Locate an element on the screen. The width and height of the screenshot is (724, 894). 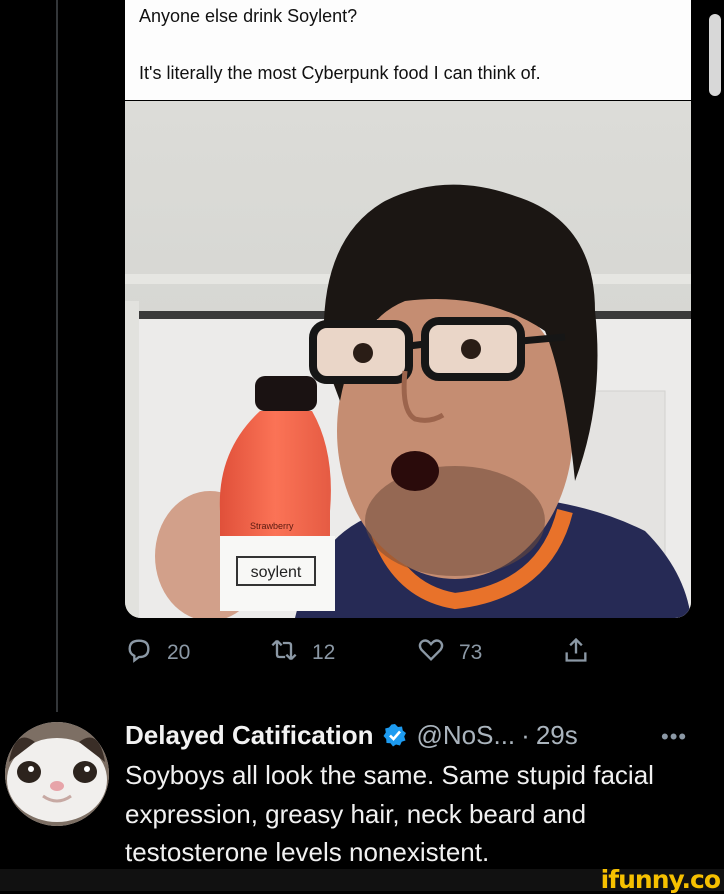
quoted-tweet-line-1: Anyone else drink Soylent? is located at coordinates (248, 16).